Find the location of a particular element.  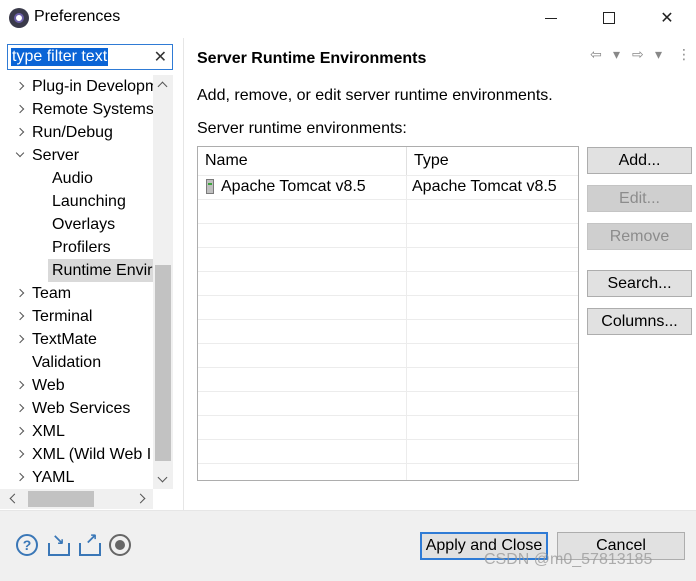

tree-item-label: Plug-in Developm is located at coordinates (92, 86).